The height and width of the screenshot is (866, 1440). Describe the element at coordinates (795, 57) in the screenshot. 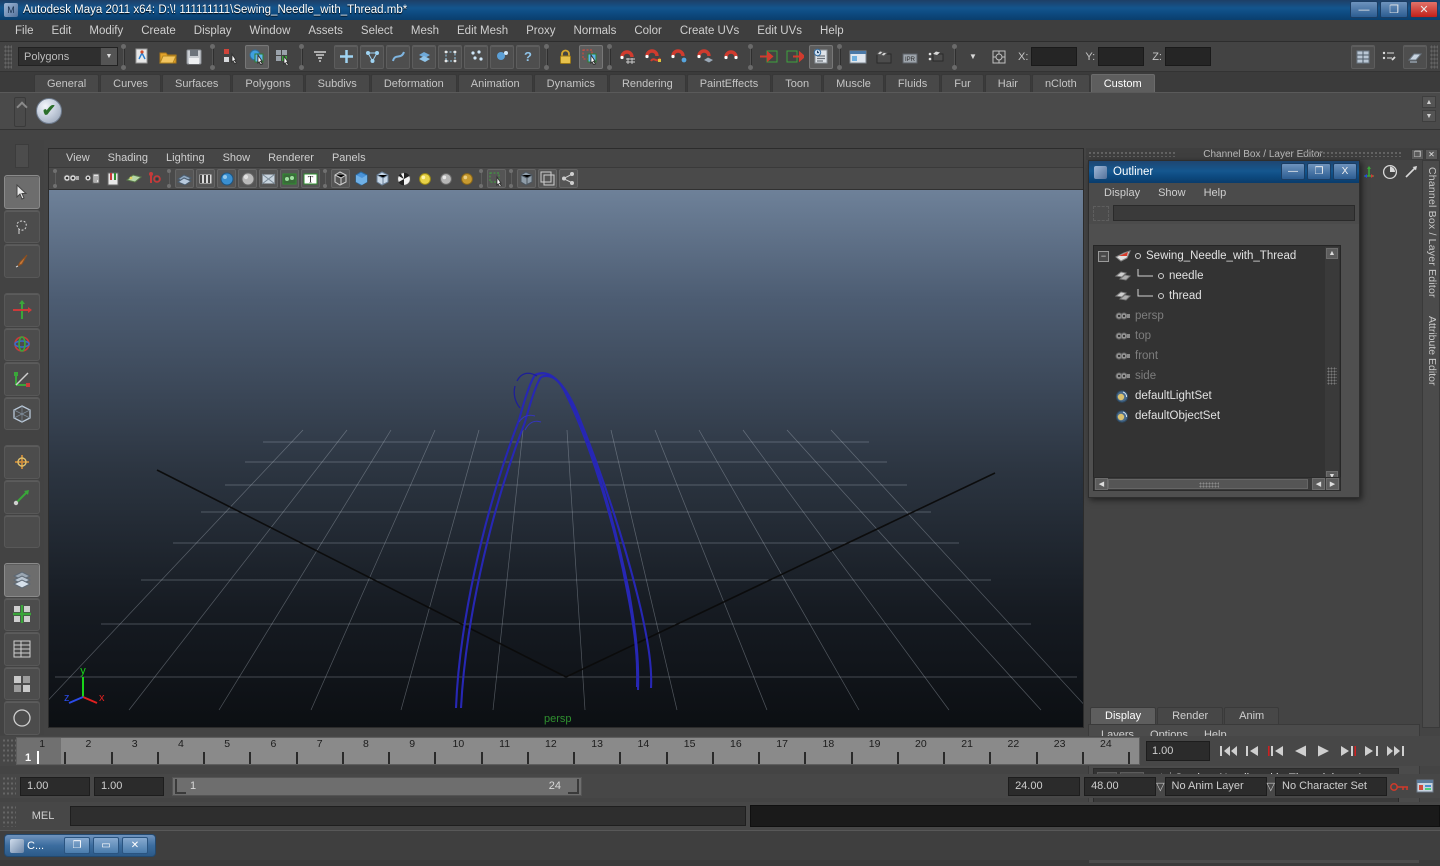

I see `output-connection-icon` at that location.